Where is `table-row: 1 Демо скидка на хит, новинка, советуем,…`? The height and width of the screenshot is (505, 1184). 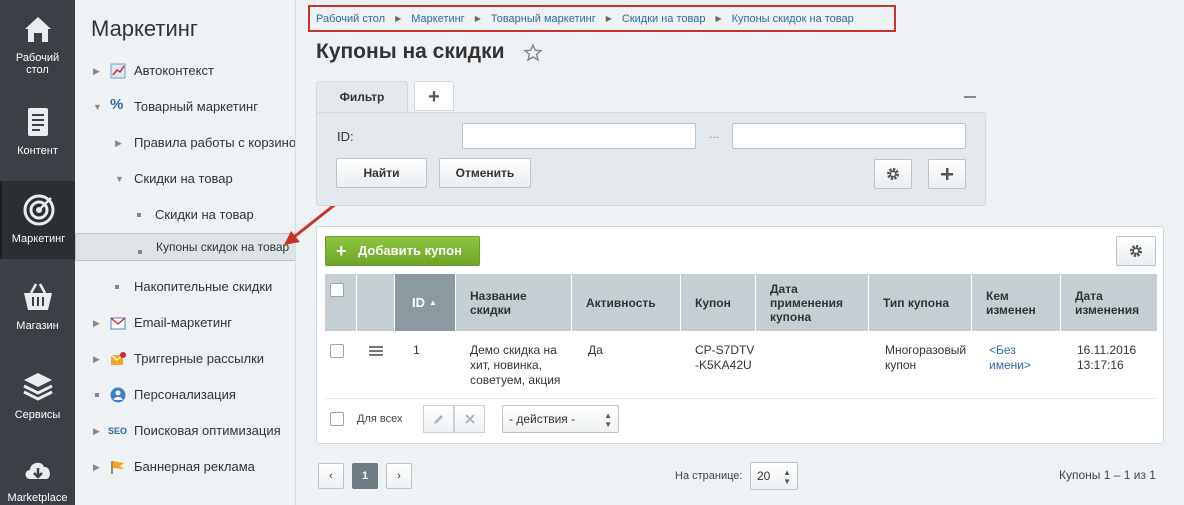 table-row: 1 Демо скидка на хит, новинка, советуем,… is located at coordinates (741, 364).